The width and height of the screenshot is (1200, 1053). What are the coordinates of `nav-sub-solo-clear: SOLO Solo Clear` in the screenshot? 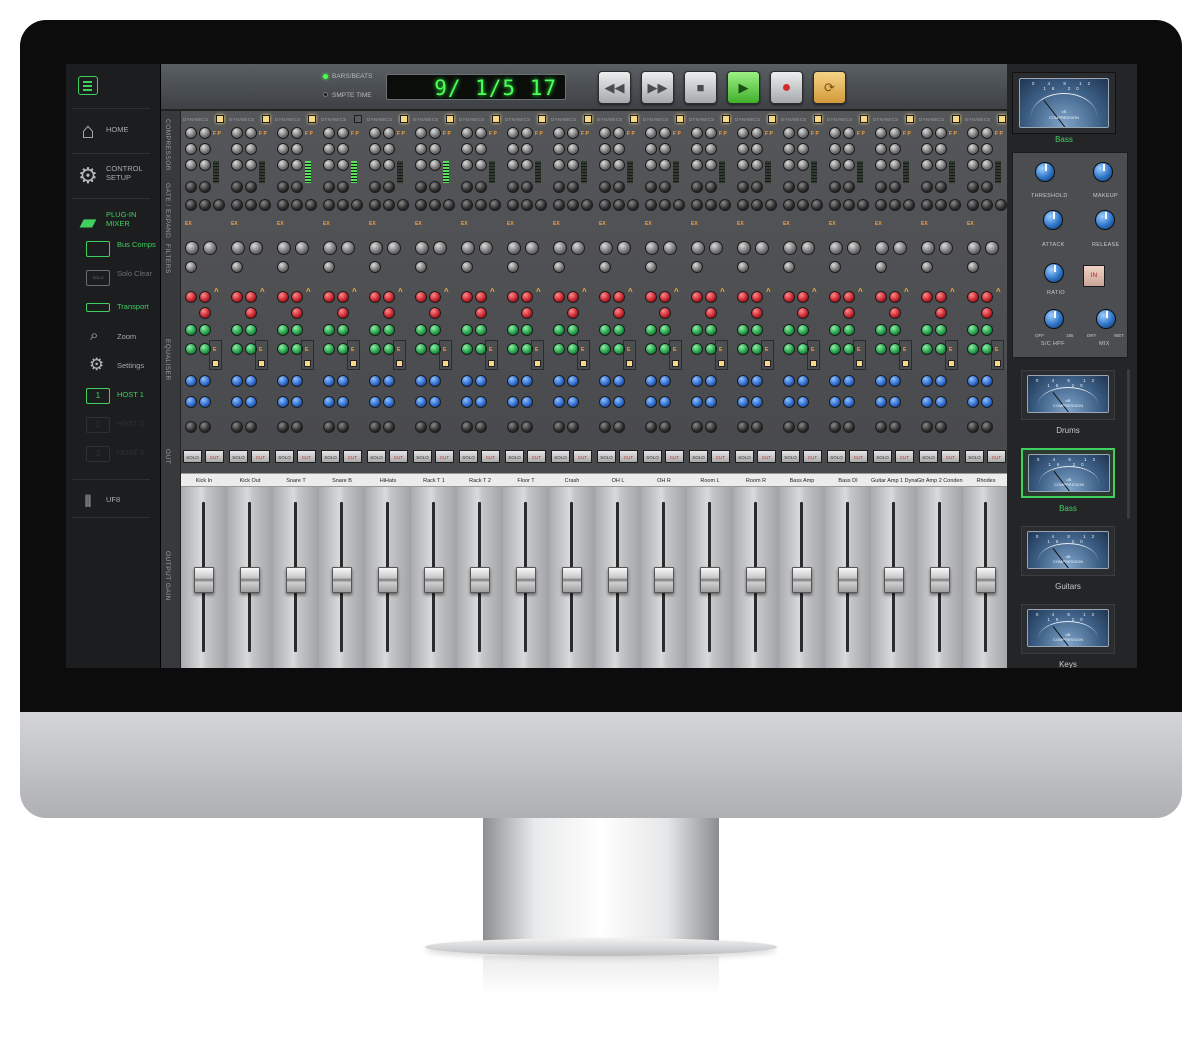 It's located at (123, 281).